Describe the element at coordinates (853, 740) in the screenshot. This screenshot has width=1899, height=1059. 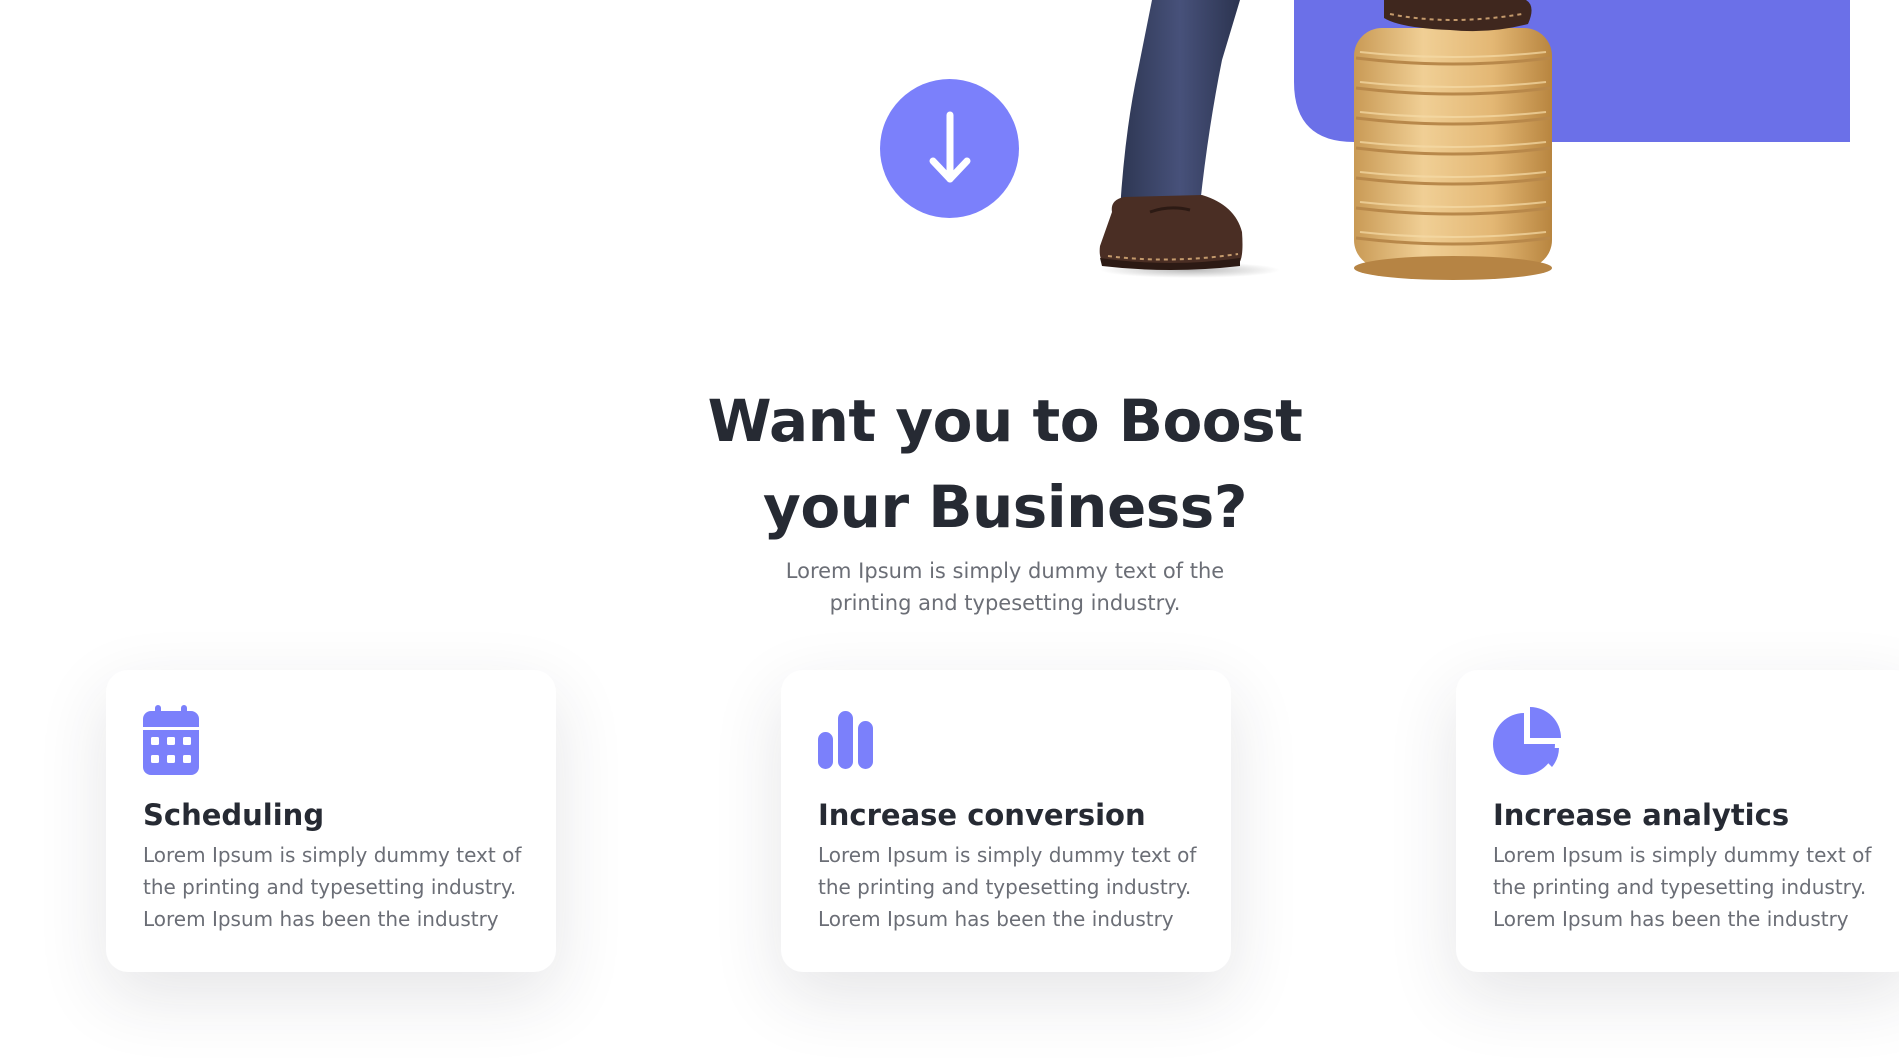
I see `bar-chart-icon` at that location.